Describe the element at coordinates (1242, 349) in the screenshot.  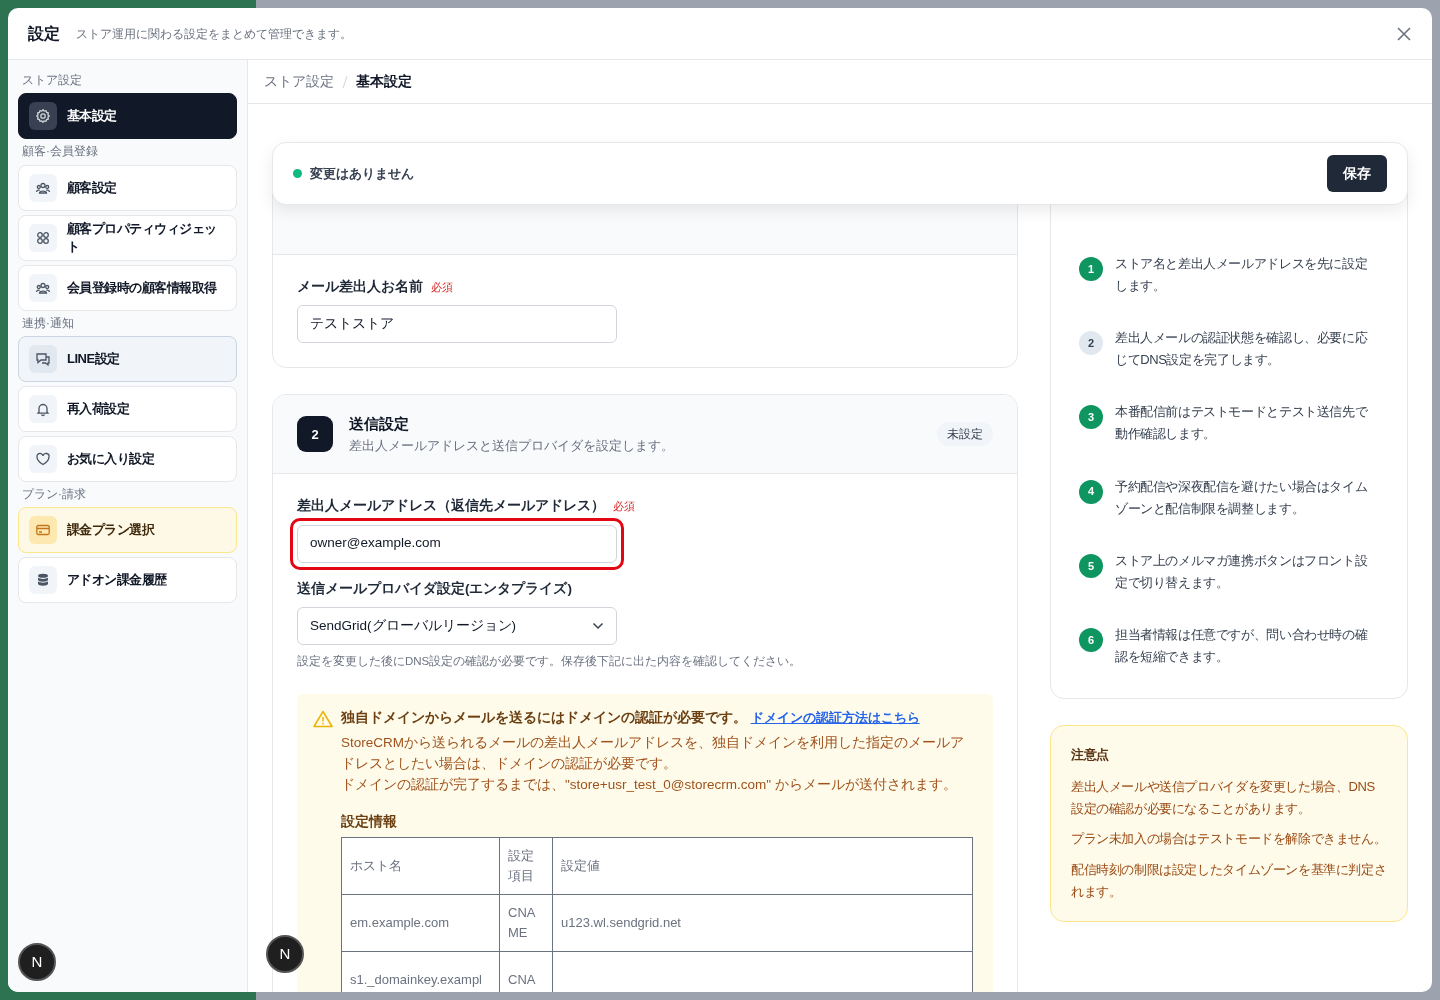
I see `step-text: 差出人メールの認証状態を確認し、必要に応じてDNS設定を完了します。` at that location.